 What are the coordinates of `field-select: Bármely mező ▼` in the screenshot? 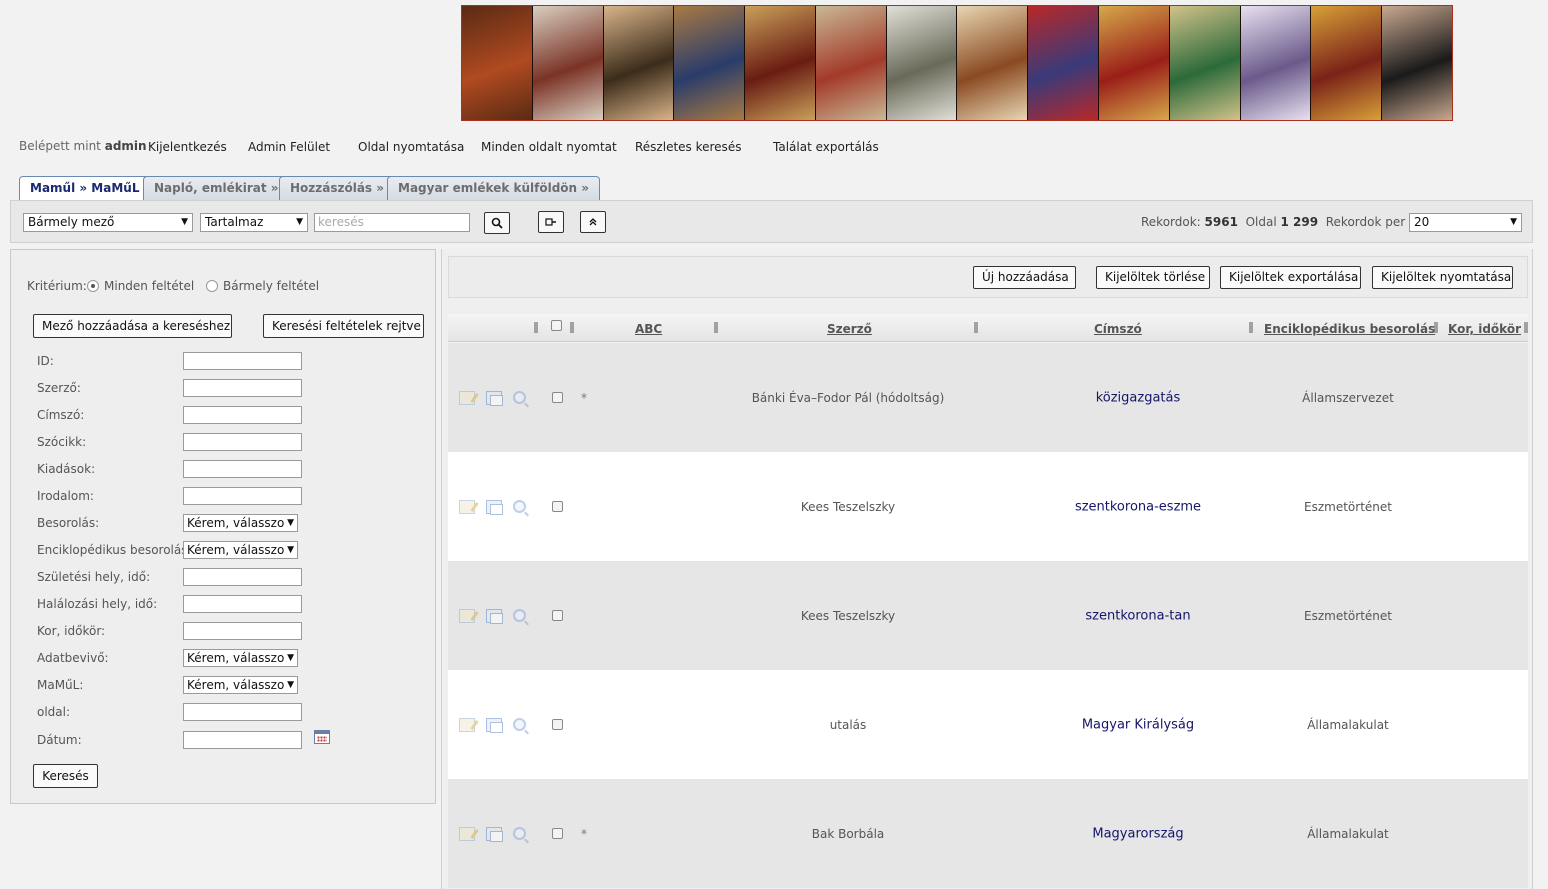 It's located at (108, 222).